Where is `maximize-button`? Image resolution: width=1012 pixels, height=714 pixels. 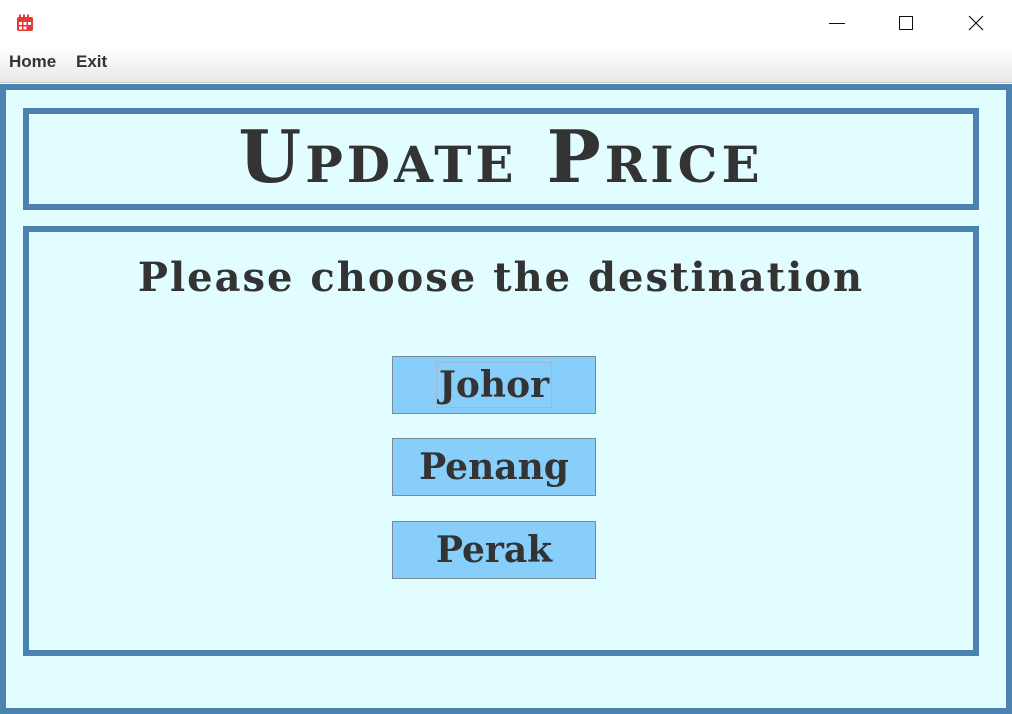
maximize-button is located at coordinates (906, 23).